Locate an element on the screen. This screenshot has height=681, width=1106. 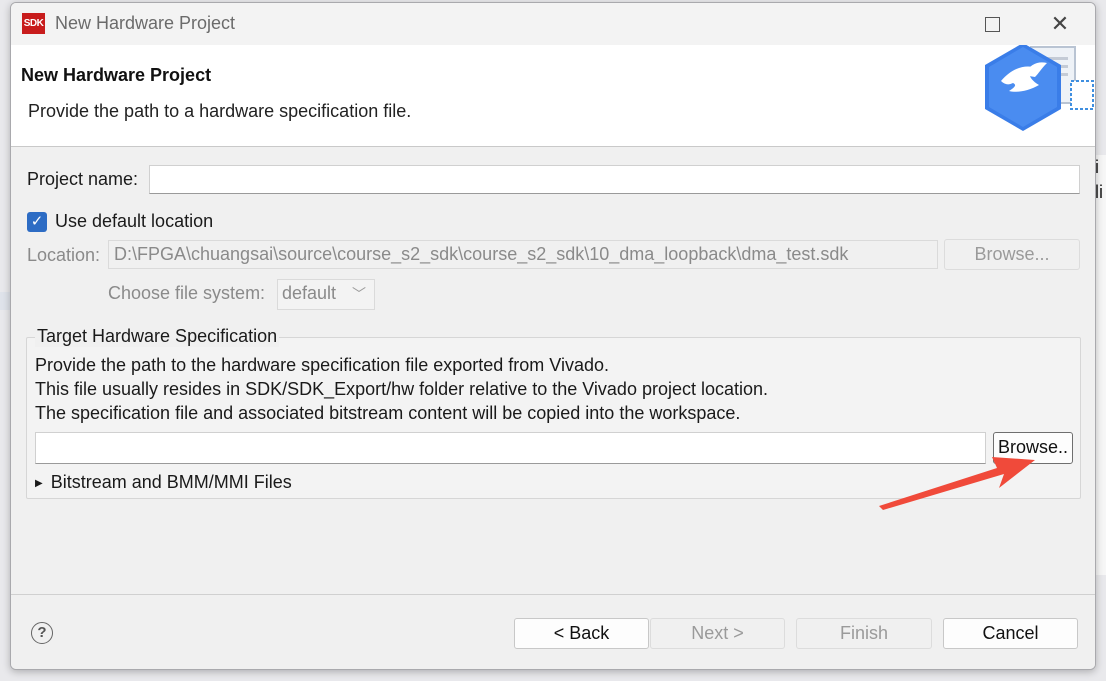
help-icon: ? is located at coordinates (42, 633).